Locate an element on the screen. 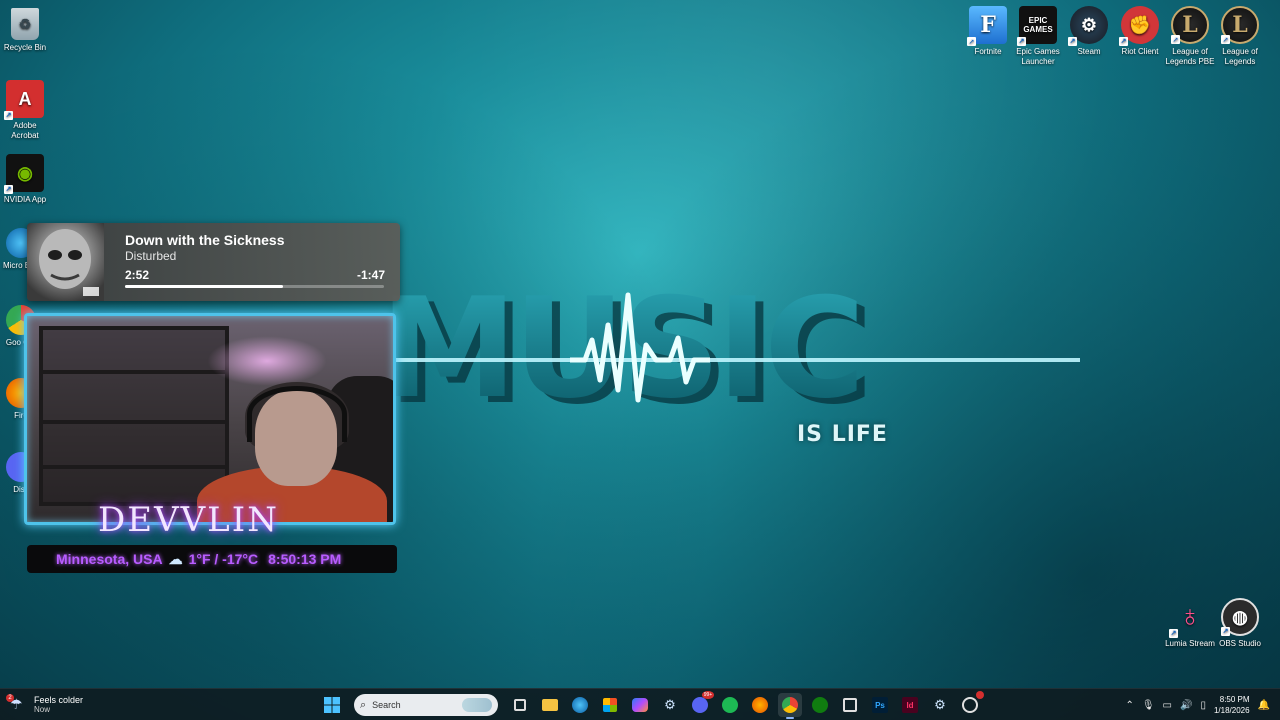  photoshop-button: Ps is located at coordinates (880, 705).